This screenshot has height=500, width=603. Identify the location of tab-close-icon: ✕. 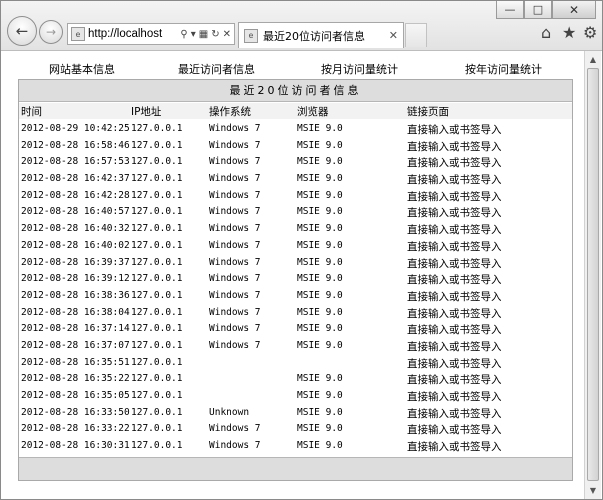
(393, 35).